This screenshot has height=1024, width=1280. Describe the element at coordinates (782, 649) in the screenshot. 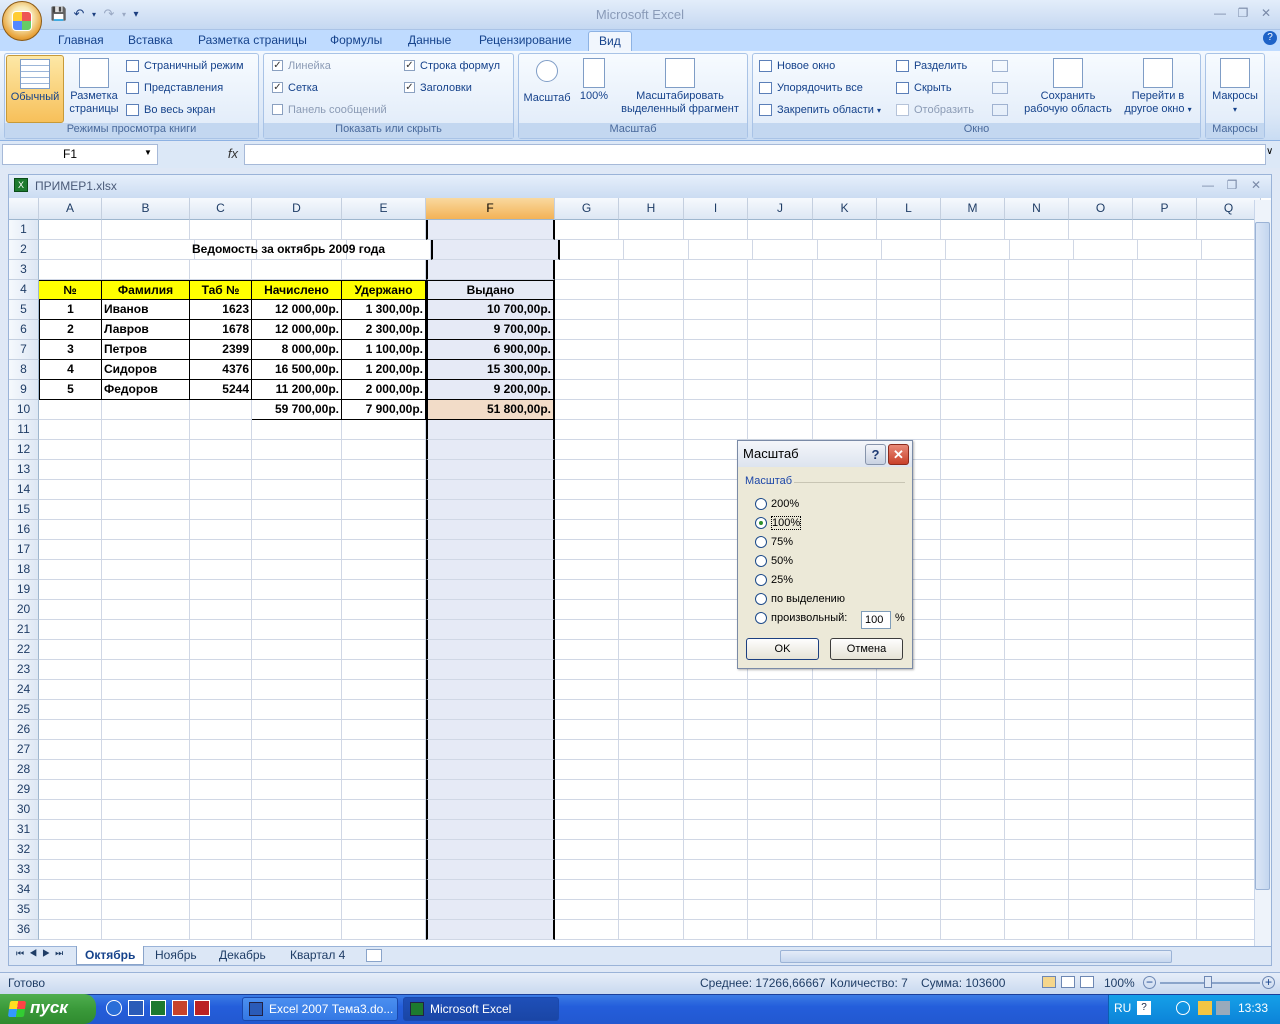

I see `ok-button: OK` at that location.